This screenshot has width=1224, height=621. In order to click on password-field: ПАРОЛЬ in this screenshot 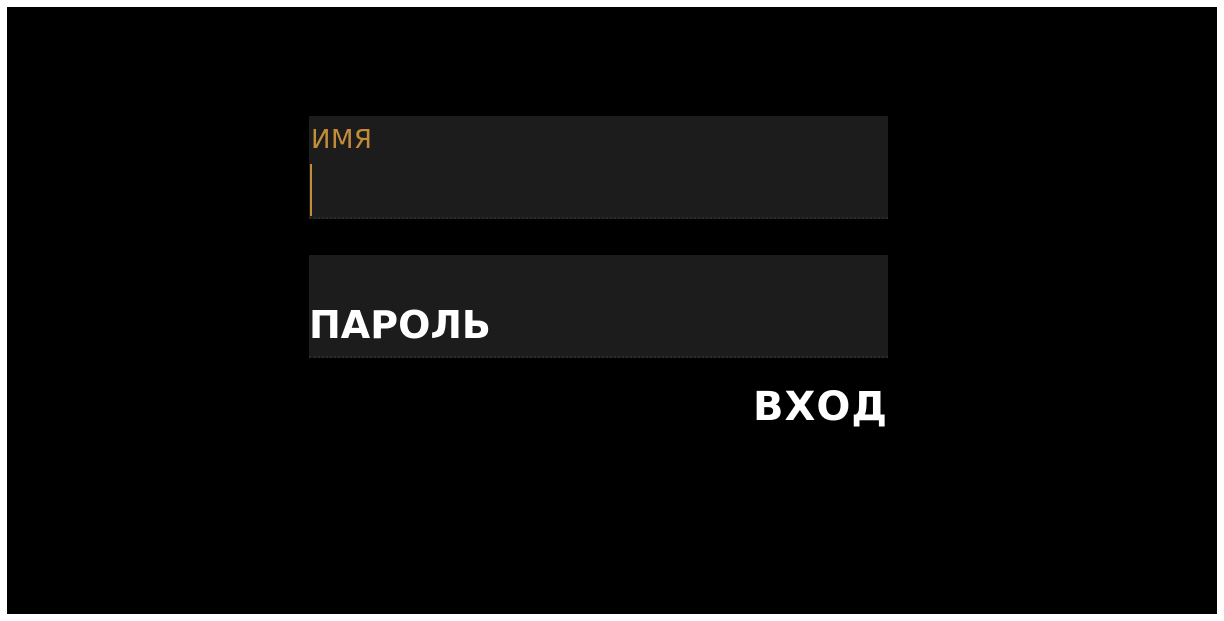, I will do `click(598, 306)`.